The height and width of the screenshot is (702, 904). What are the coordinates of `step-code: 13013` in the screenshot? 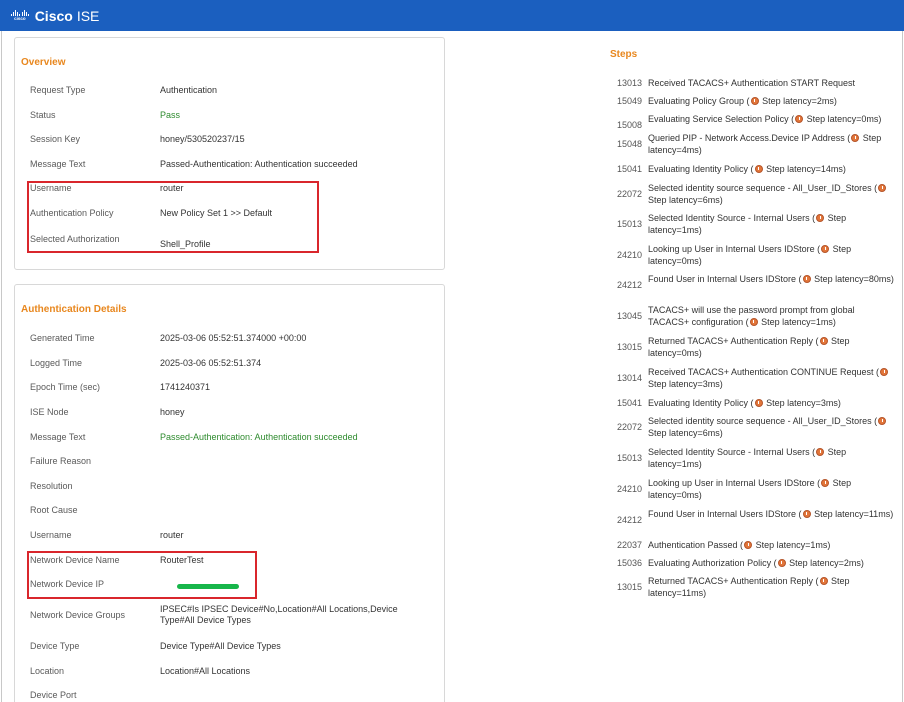 It's located at (629, 83).